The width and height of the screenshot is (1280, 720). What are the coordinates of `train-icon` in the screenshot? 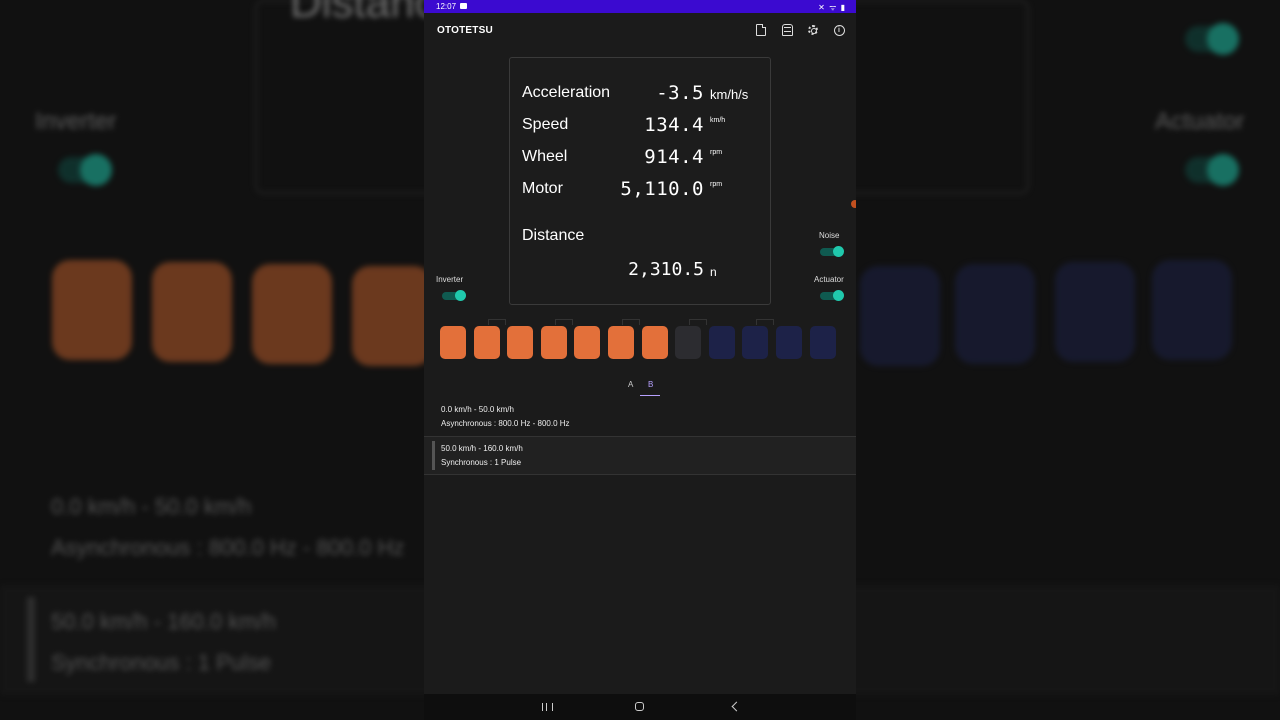 It's located at (787, 30).